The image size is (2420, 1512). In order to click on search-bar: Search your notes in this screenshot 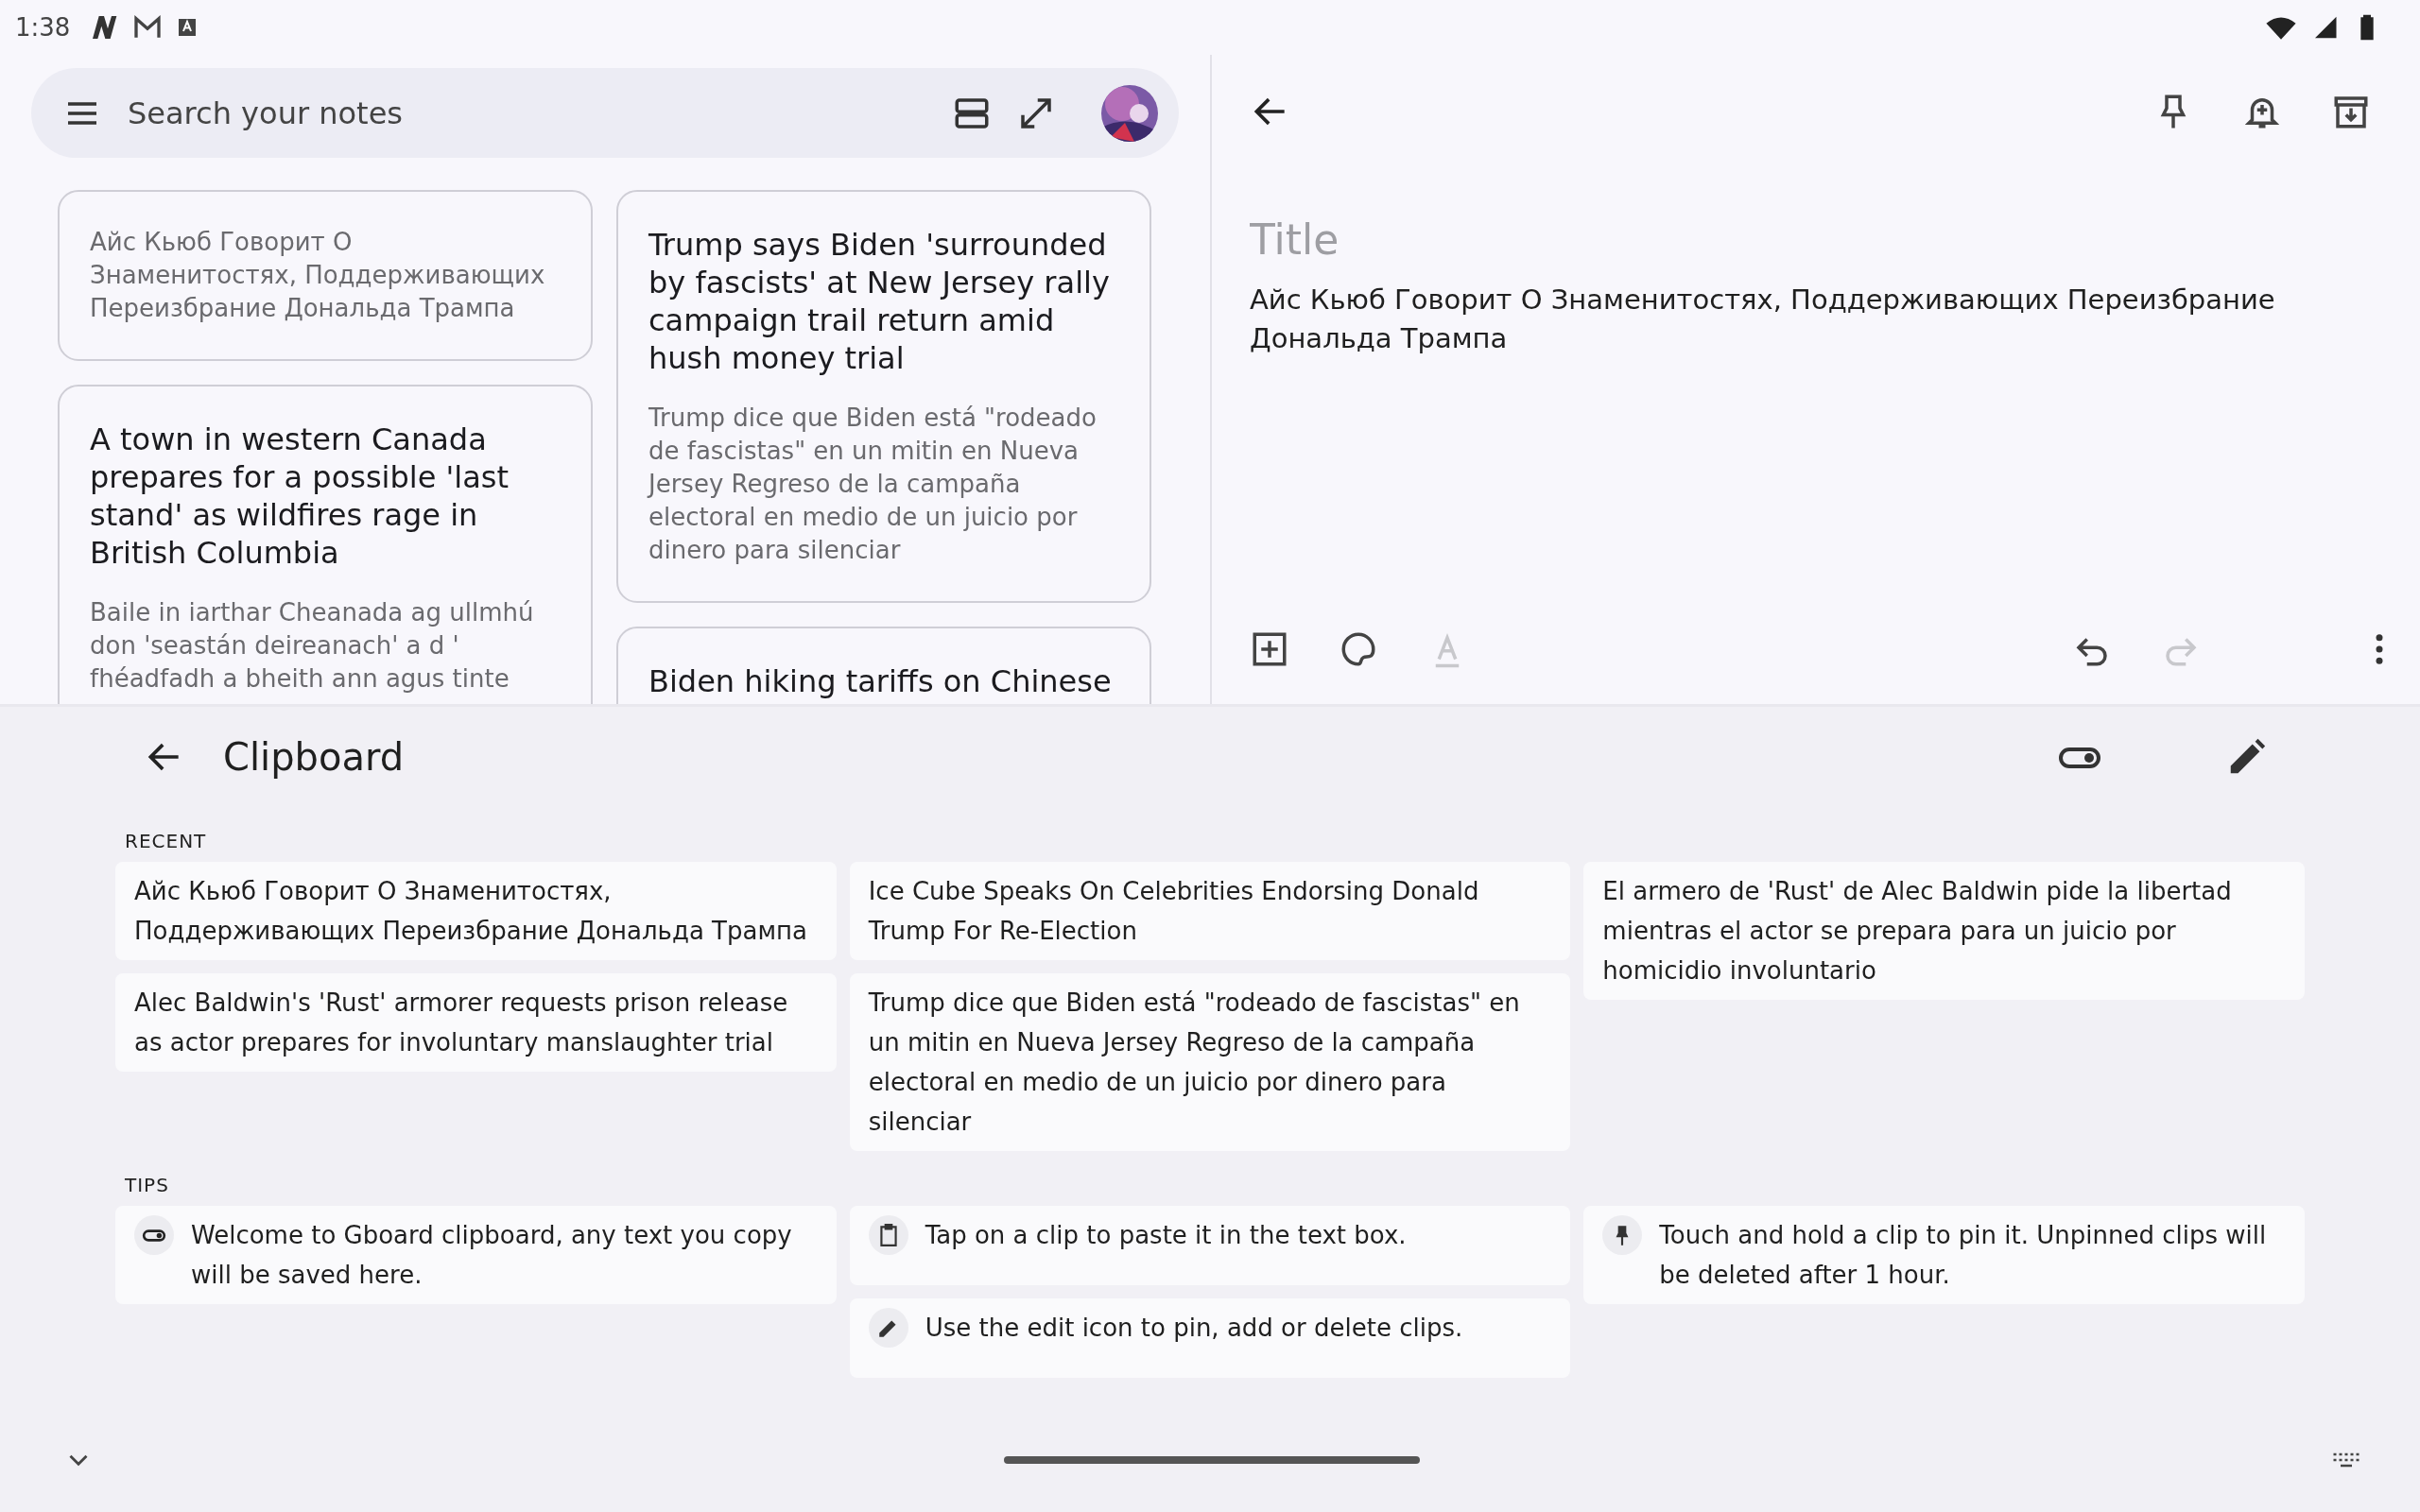, I will do `click(605, 113)`.